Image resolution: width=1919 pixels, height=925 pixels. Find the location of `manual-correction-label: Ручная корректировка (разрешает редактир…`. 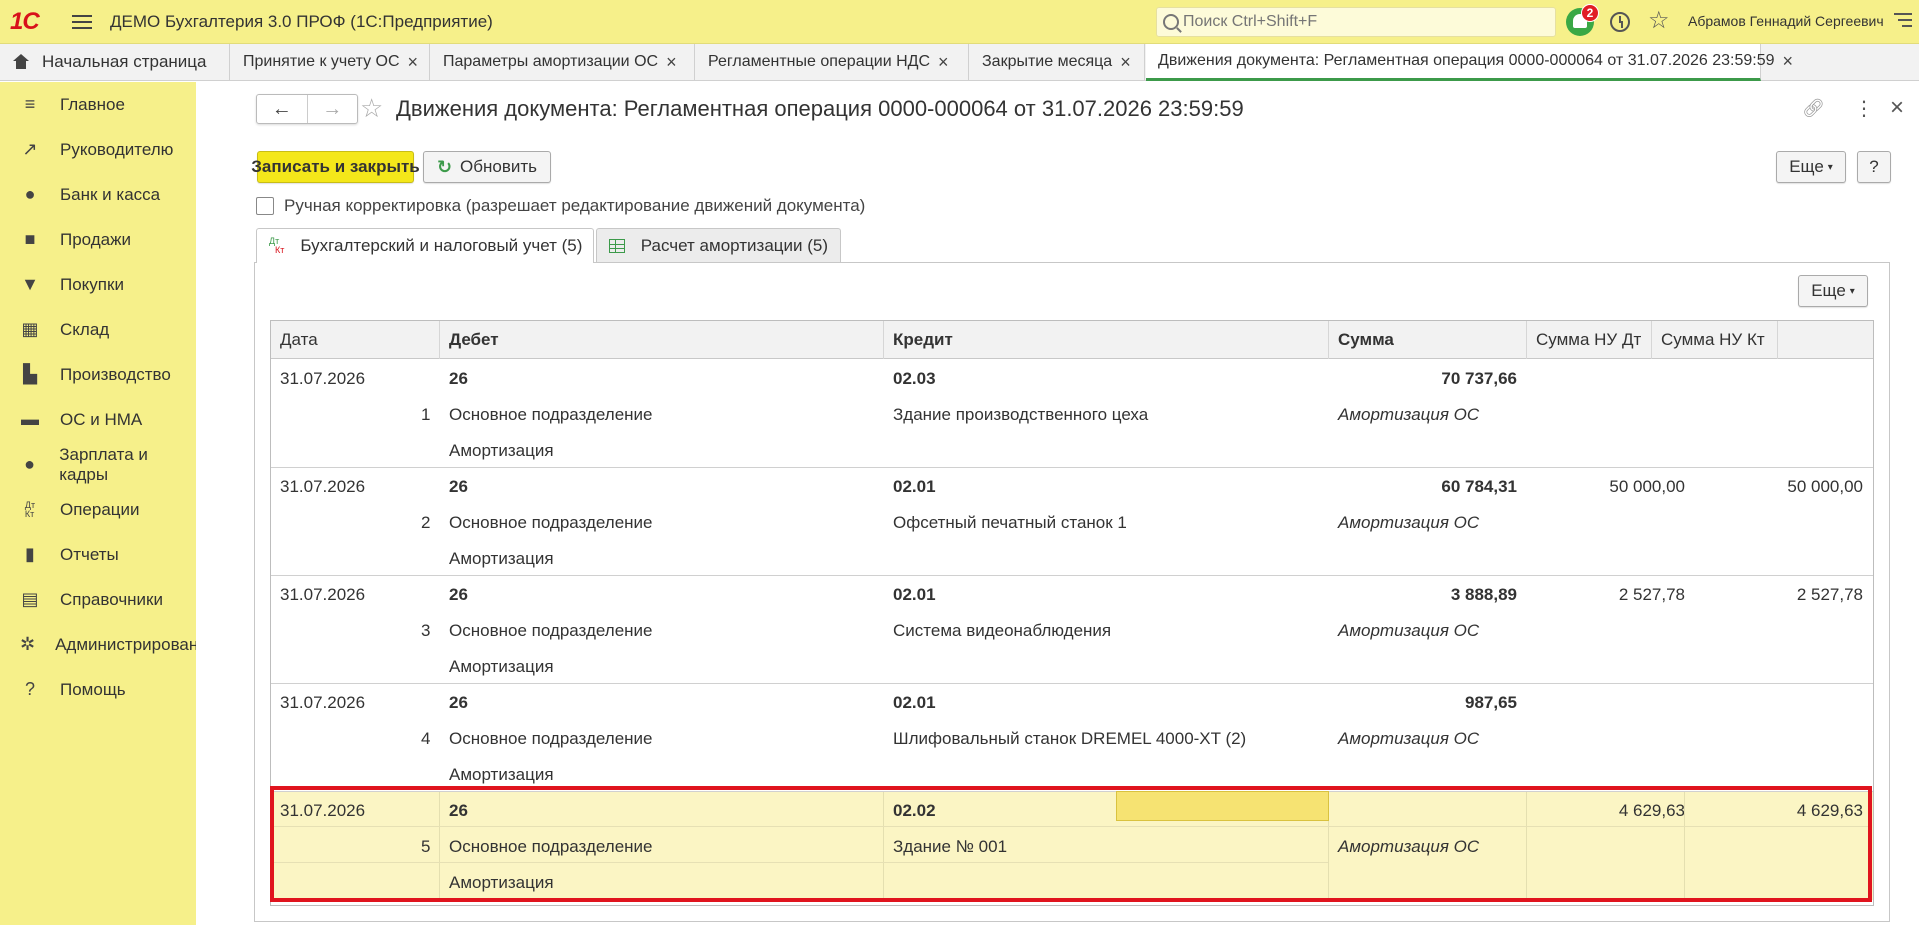

manual-correction-label: Ручная корректировка (разрешает редактир… is located at coordinates (574, 206).